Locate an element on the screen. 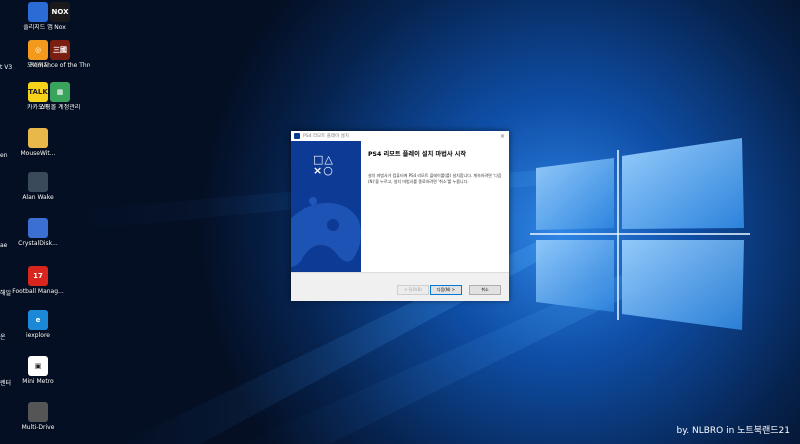  cancel-button: 취소 is located at coordinates (485, 290).